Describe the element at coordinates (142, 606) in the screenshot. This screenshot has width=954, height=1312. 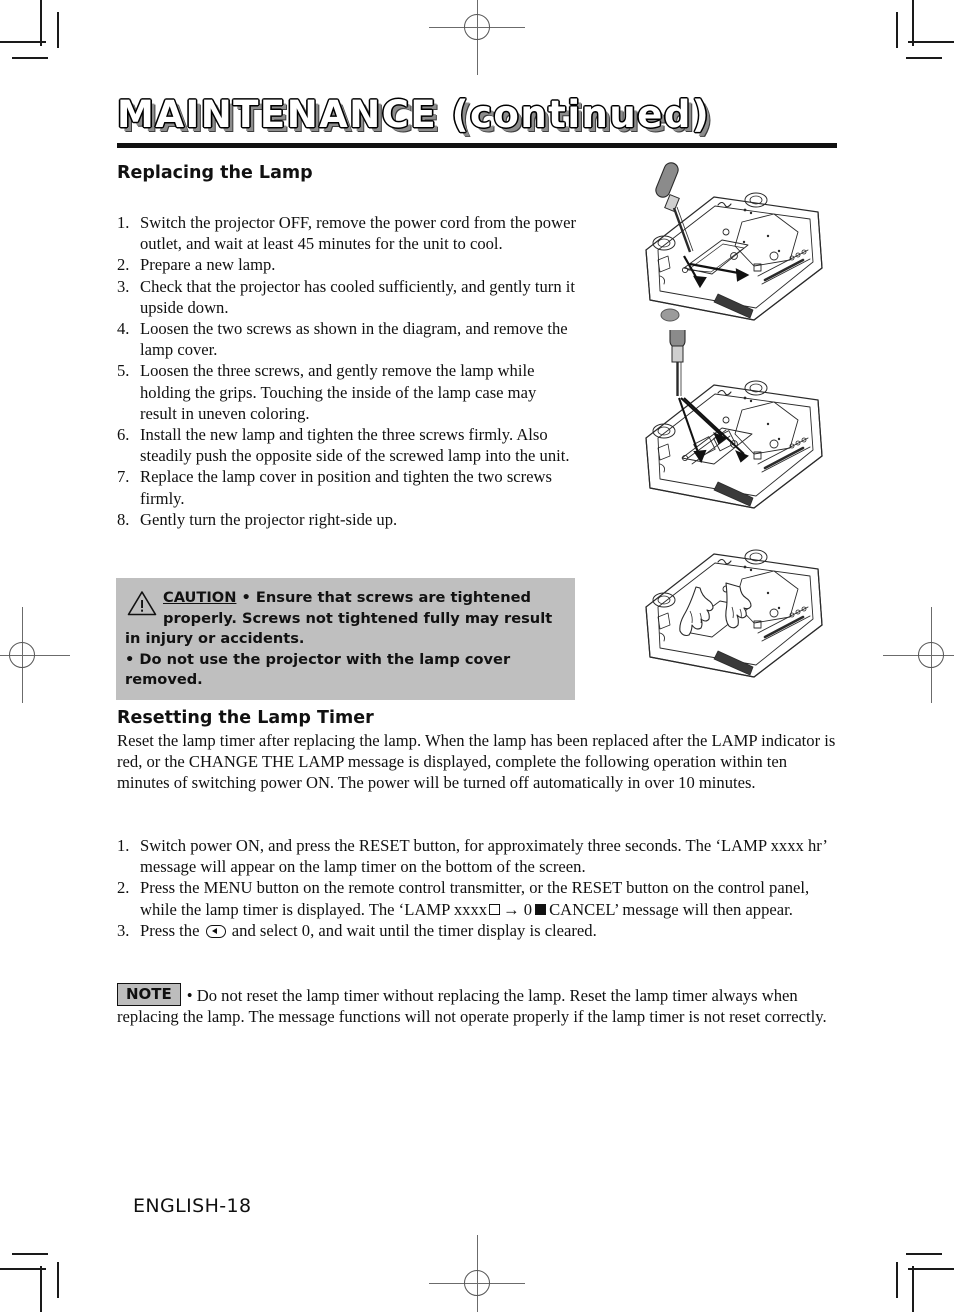
I see `warning-triangle-icon` at that location.